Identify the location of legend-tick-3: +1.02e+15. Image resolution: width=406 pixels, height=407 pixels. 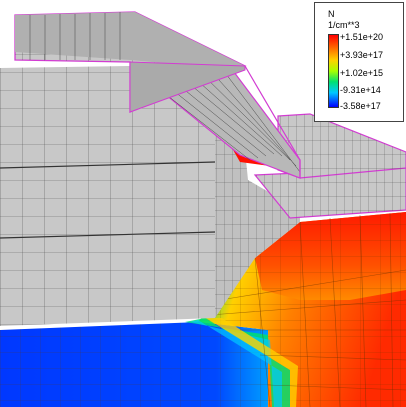
(362, 73).